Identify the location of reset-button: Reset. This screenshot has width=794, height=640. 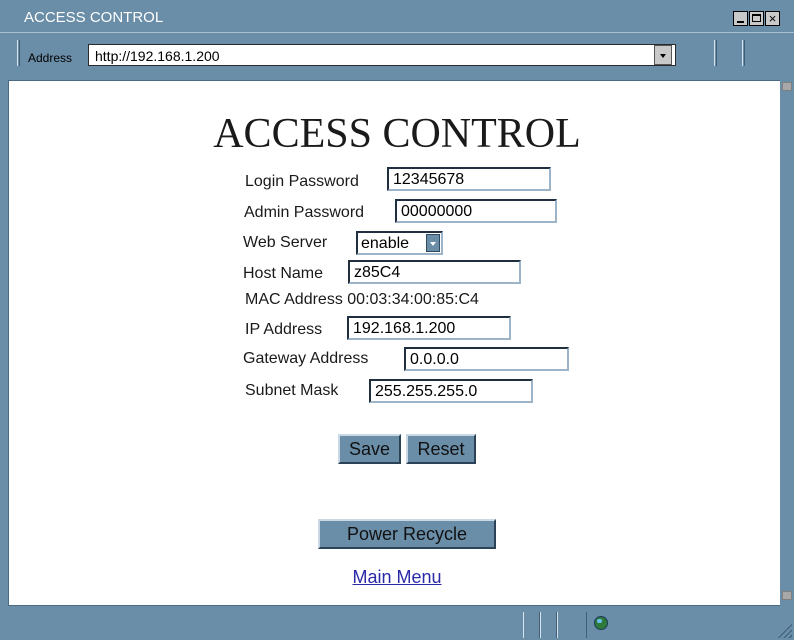
(441, 449).